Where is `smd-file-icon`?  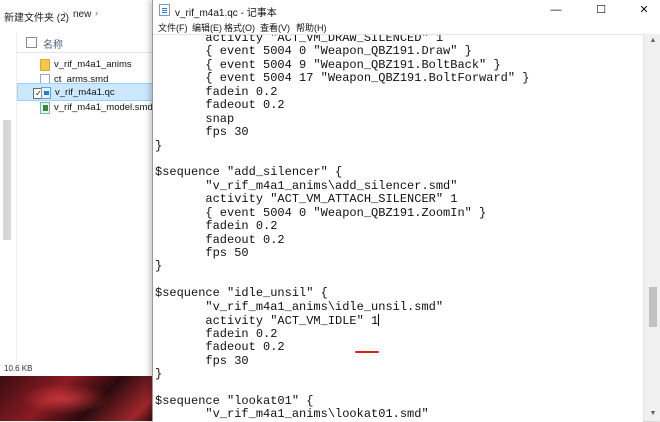
smd-file-icon is located at coordinates (45, 108).